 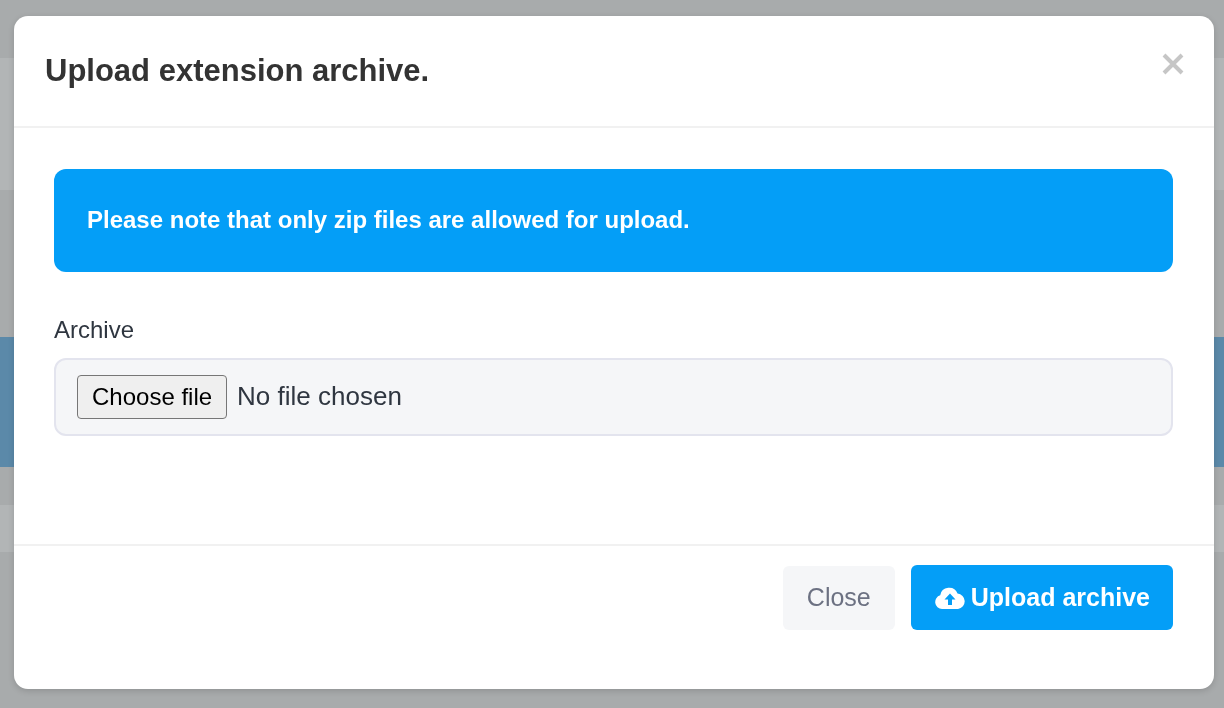 What do you see at coordinates (1173, 64) in the screenshot?
I see `close-icon` at bounding box center [1173, 64].